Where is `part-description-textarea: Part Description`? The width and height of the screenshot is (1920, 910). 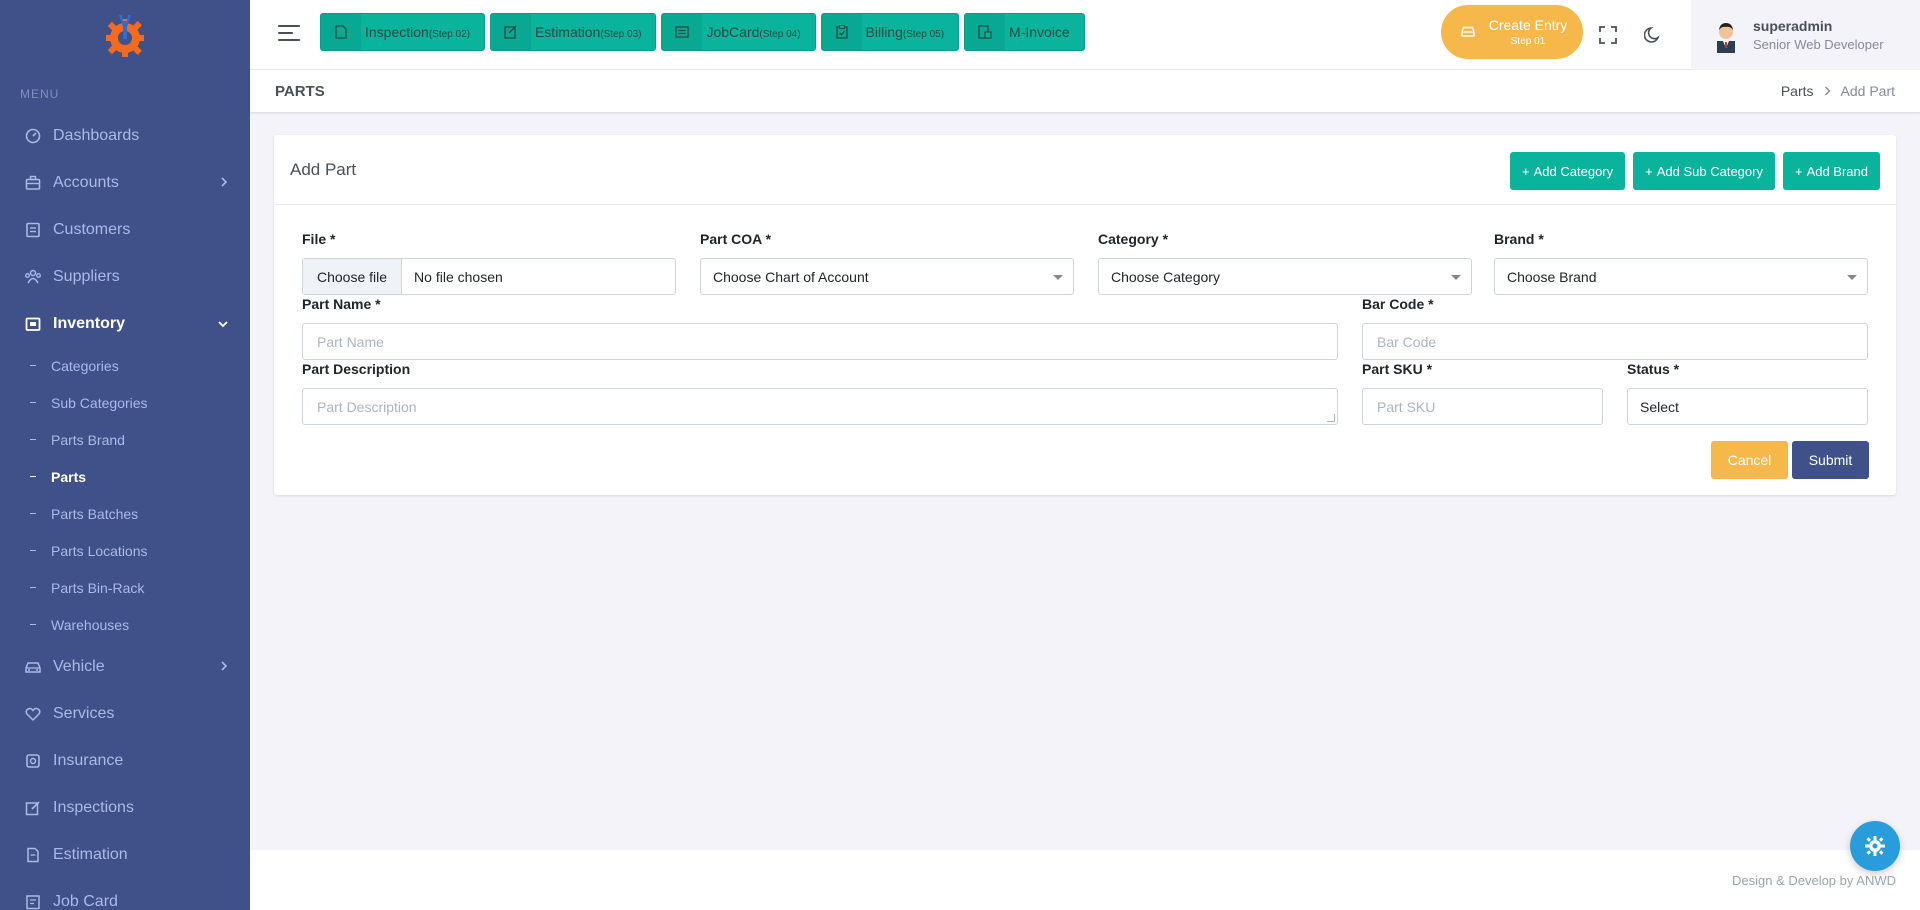 part-description-textarea: Part Description is located at coordinates (820, 406).